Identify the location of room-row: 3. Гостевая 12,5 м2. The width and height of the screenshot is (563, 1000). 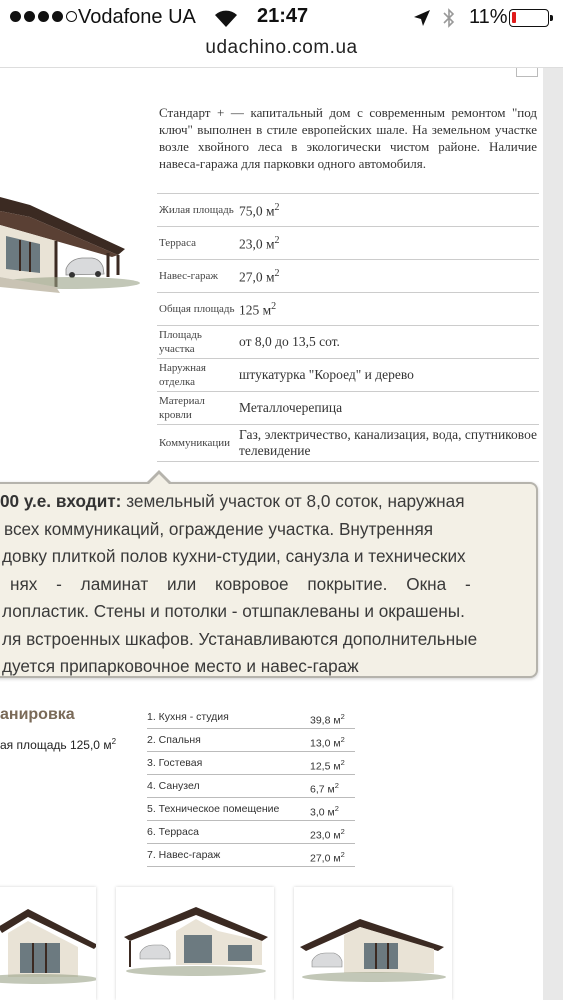
(251, 763).